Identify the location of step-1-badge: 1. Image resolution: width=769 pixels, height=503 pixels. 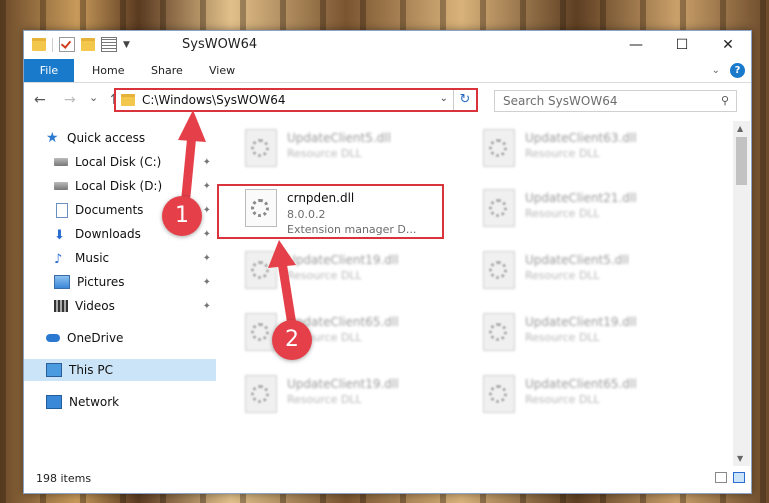
(182, 216).